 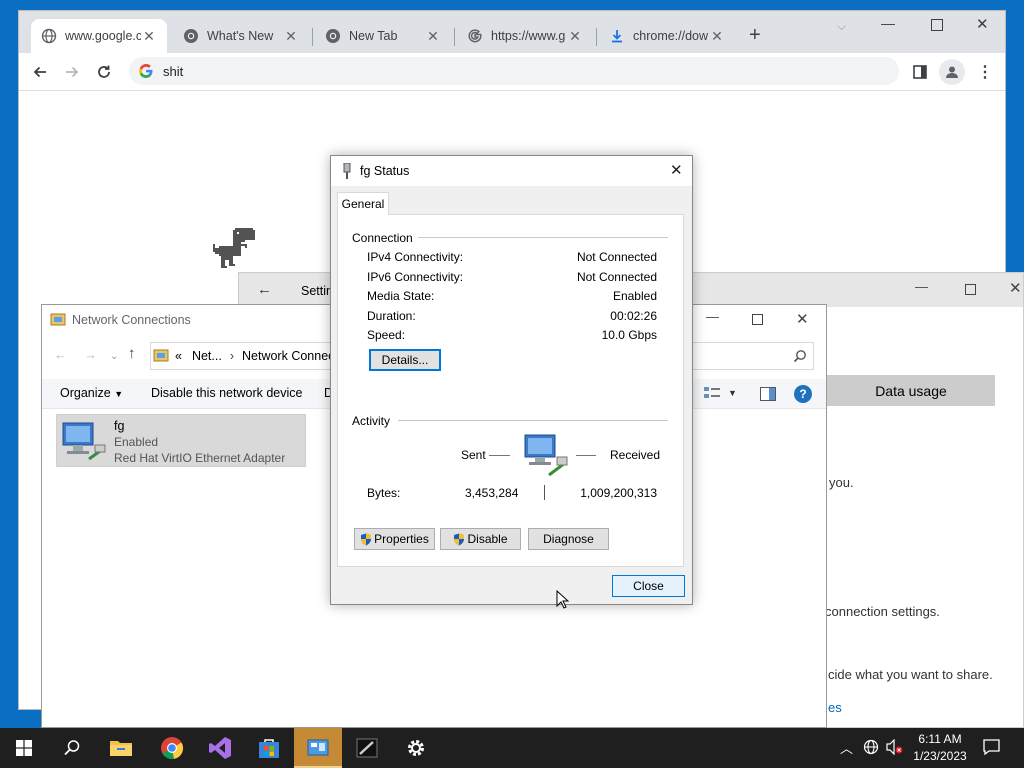 What do you see at coordinates (91, 393) in the screenshot?
I see `organize-button: Organize ▼` at bounding box center [91, 393].